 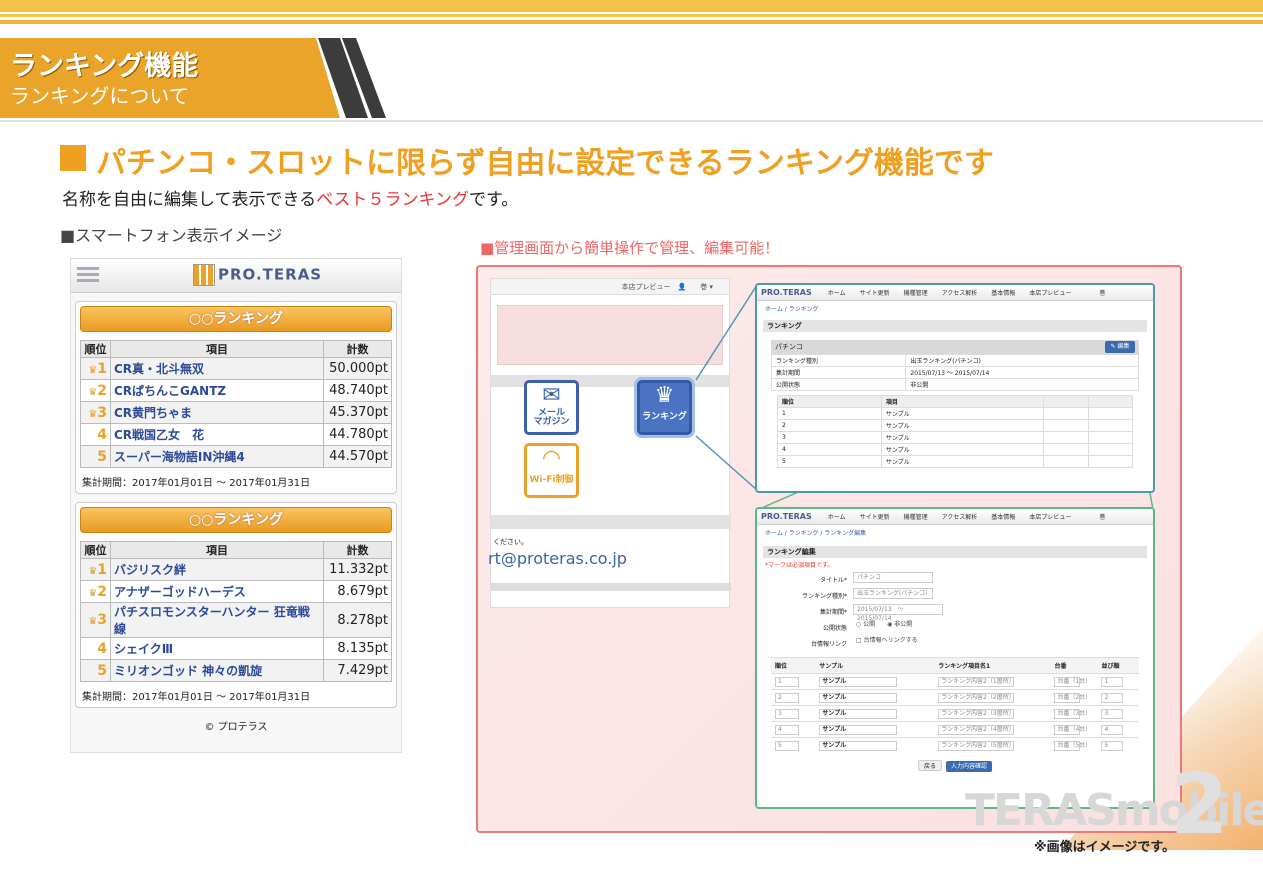 What do you see at coordinates (965, 612) in the screenshot?
I see `form-row: 集計期間* 2015/07/13 ～ 2015/07/14` at bounding box center [965, 612].